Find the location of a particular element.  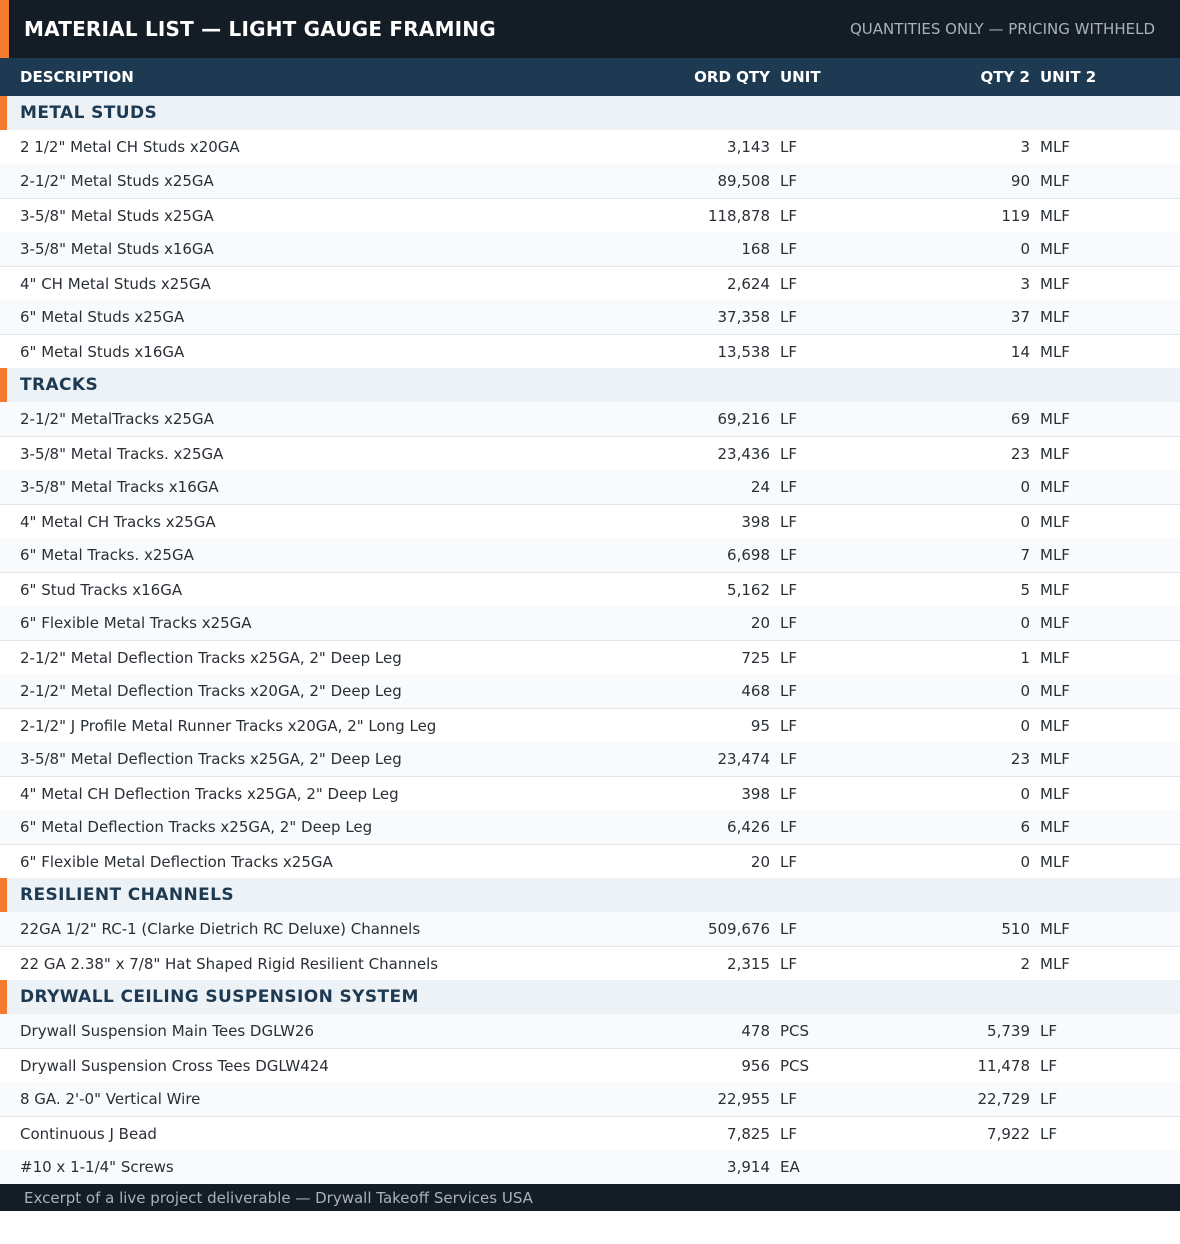

table-row: Continuous J Bead 7,825 LF 7,922 LF is located at coordinates (590, 1133).